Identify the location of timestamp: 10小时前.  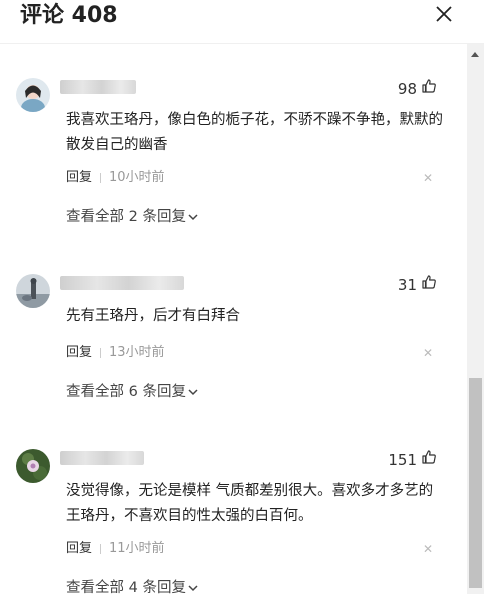
(137, 177).